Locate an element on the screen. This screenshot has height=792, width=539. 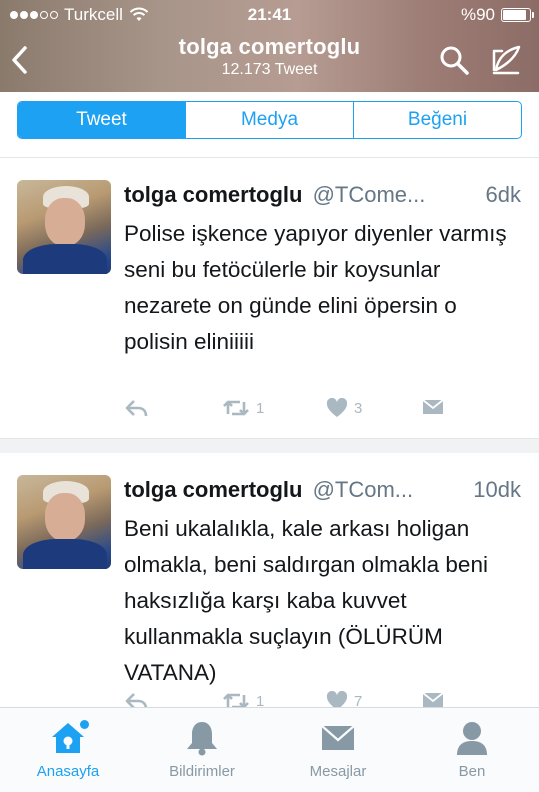
tab-tweets: Tweet is located at coordinates (102, 120).